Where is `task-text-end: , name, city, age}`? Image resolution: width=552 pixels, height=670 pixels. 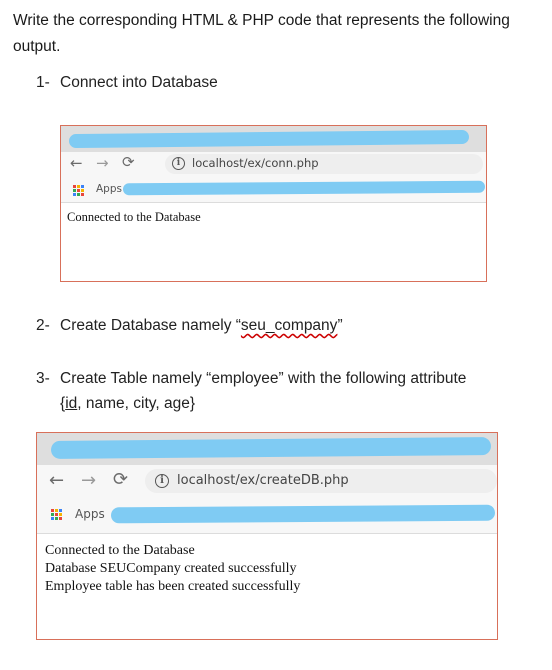
task-text-end: , name, city, age} is located at coordinates (136, 403).